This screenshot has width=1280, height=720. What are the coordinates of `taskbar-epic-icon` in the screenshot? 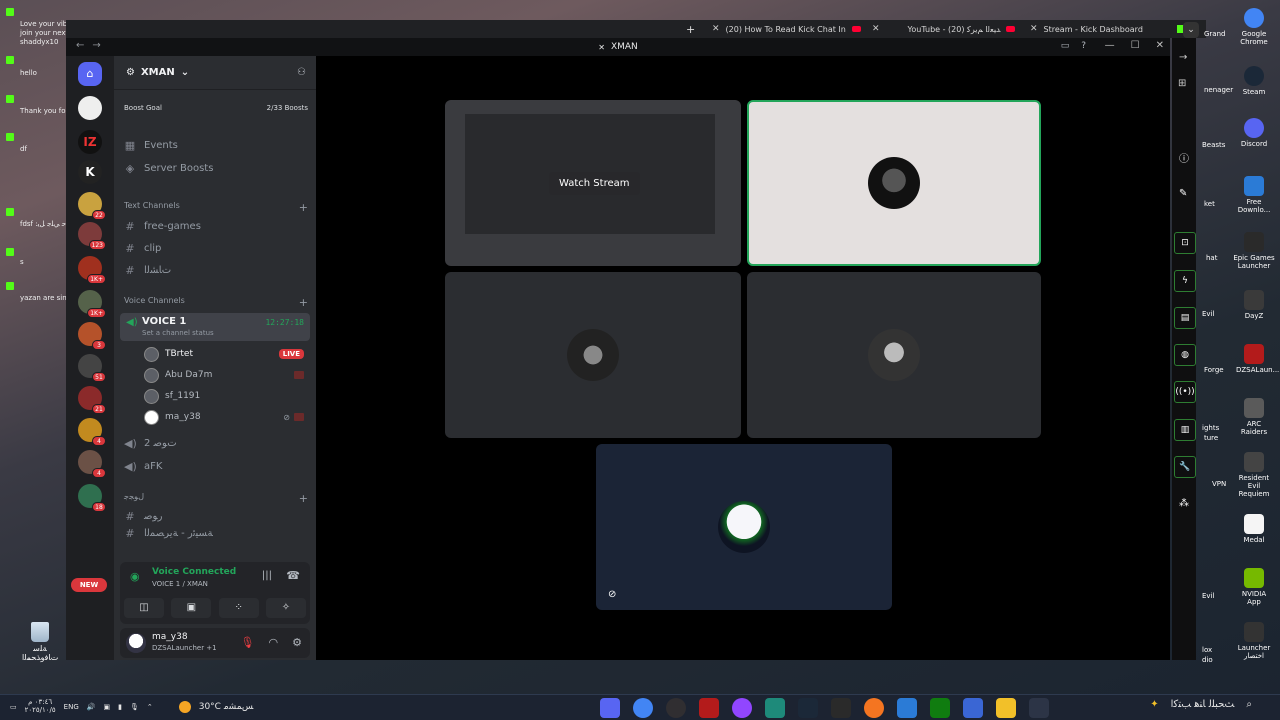 It's located at (841, 708).